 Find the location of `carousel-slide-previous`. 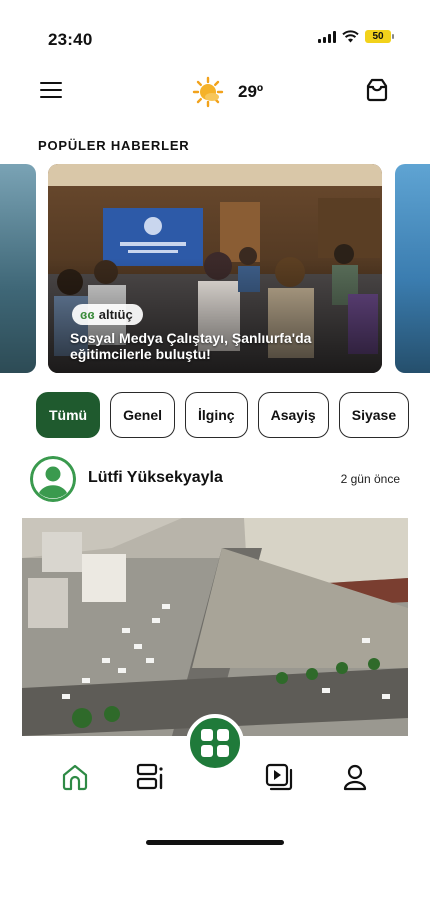

carousel-slide-previous is located at coordinates (18, 268).